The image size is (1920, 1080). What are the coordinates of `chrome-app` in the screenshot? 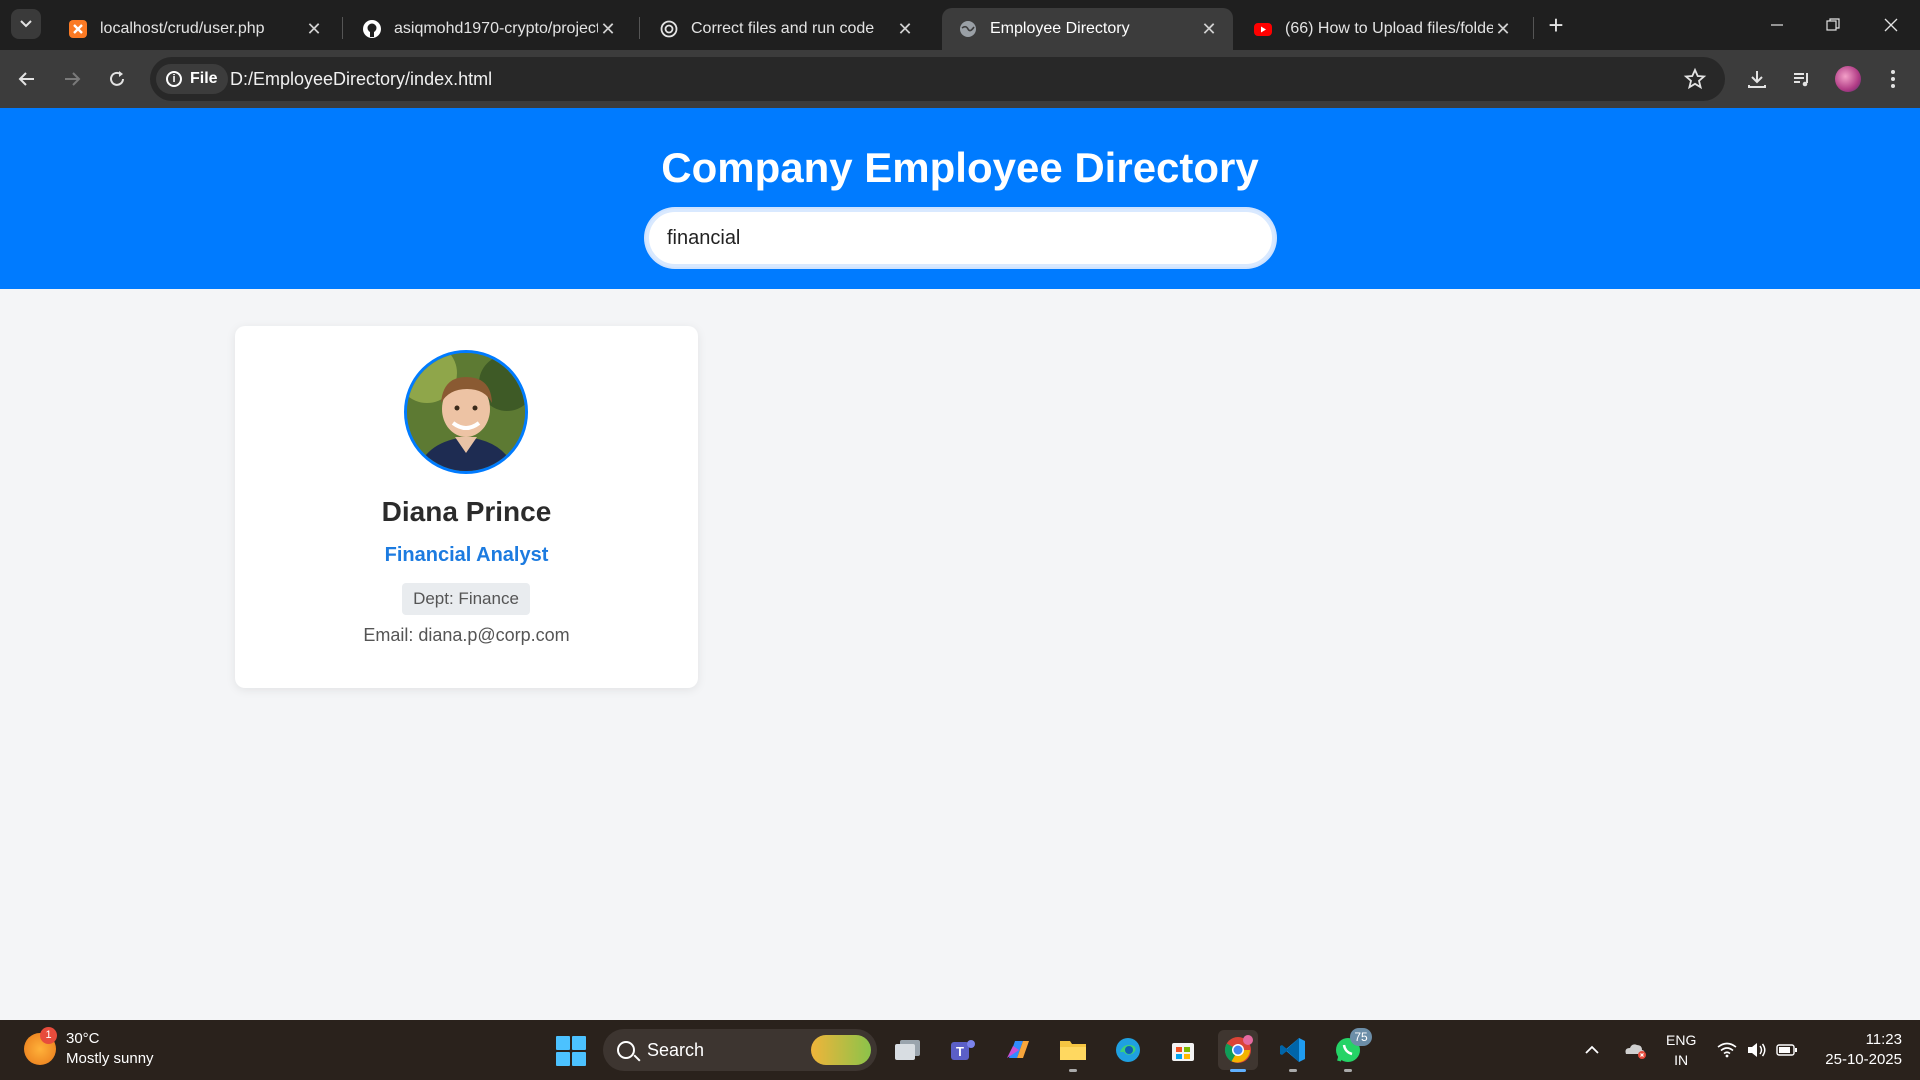 It's located at (1238, 1051).